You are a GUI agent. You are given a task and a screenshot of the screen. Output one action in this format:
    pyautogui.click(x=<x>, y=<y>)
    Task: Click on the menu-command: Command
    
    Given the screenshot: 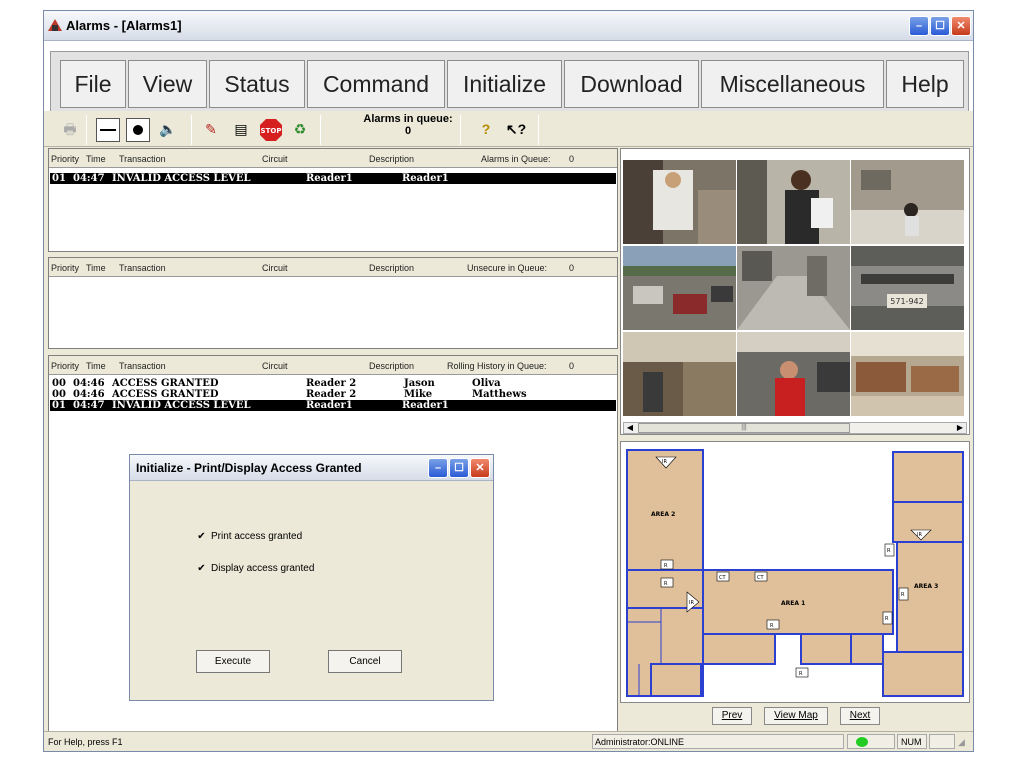 What is the action you would take?
    pyautogui.click(x=376, y=84)
    